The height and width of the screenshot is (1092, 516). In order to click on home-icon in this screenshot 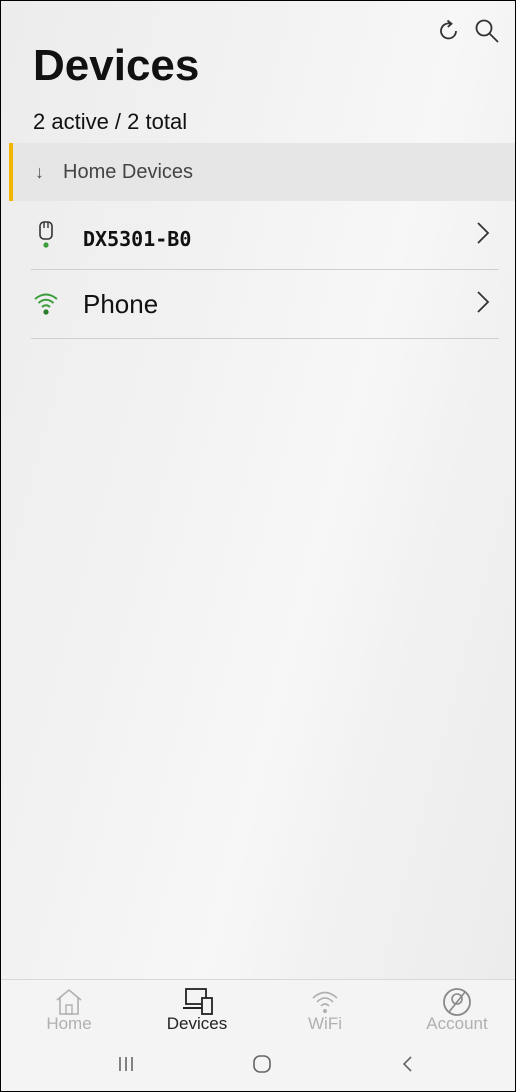, I will do `click(69, 1001)`.